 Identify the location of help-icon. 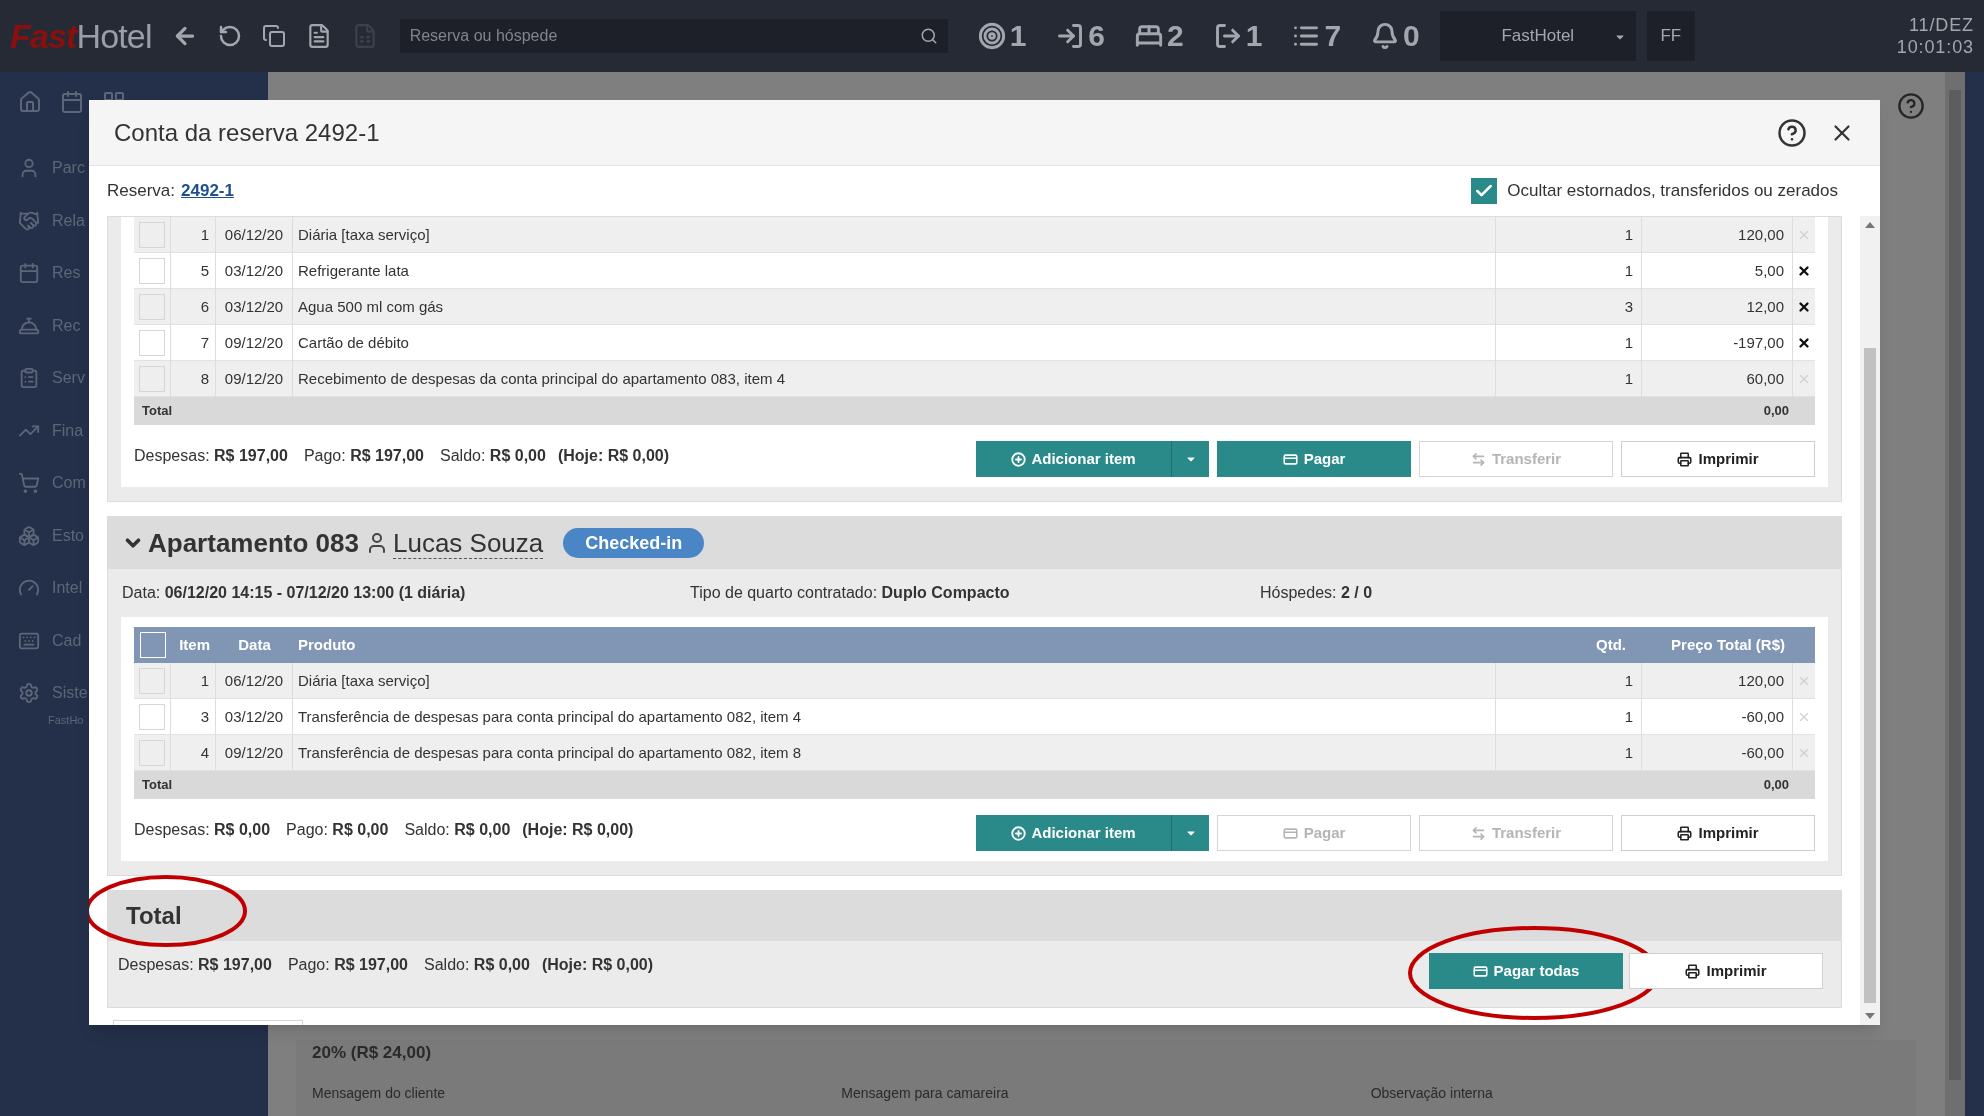
(1792, 132).